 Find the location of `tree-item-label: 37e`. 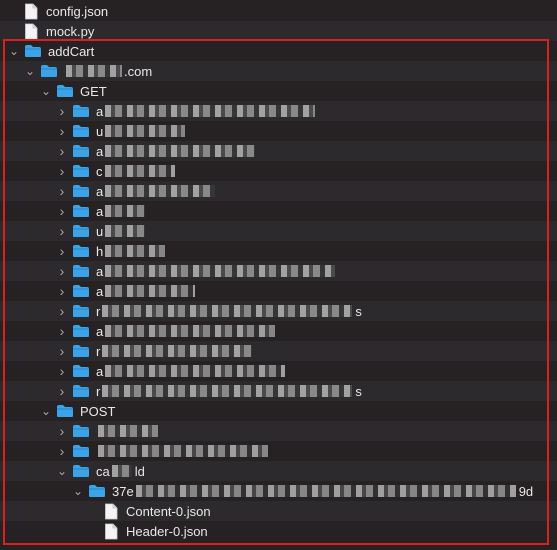

tree-item-label: 37e is located at coordinates (123, 491).